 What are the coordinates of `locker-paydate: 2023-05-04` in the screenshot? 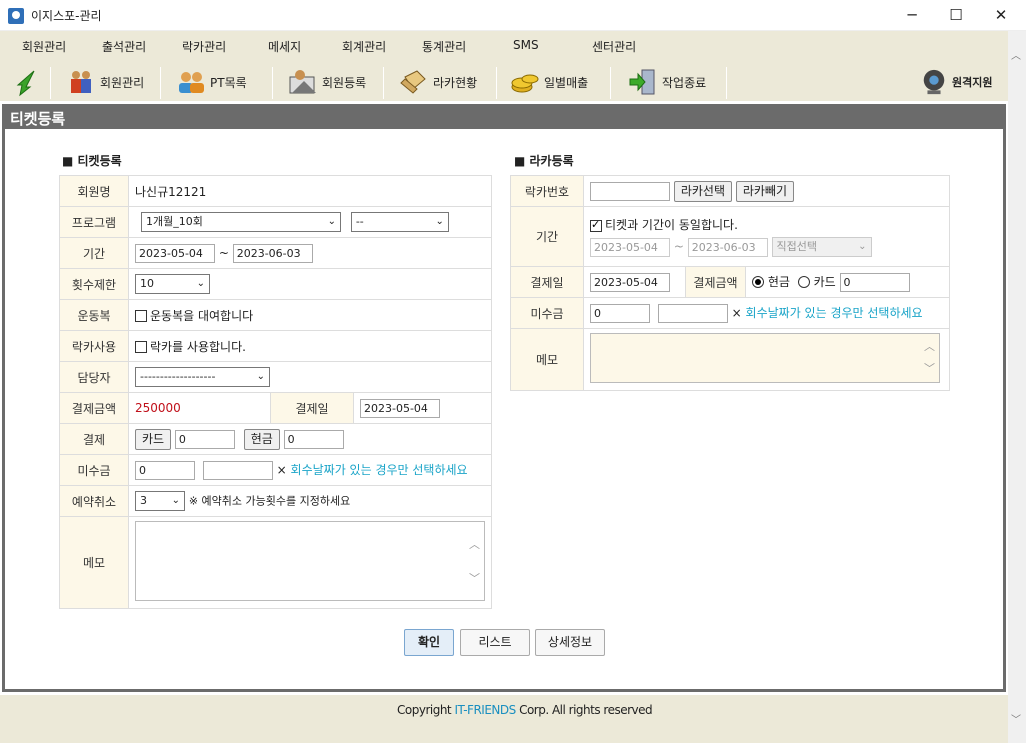 It's located at (630, 282).